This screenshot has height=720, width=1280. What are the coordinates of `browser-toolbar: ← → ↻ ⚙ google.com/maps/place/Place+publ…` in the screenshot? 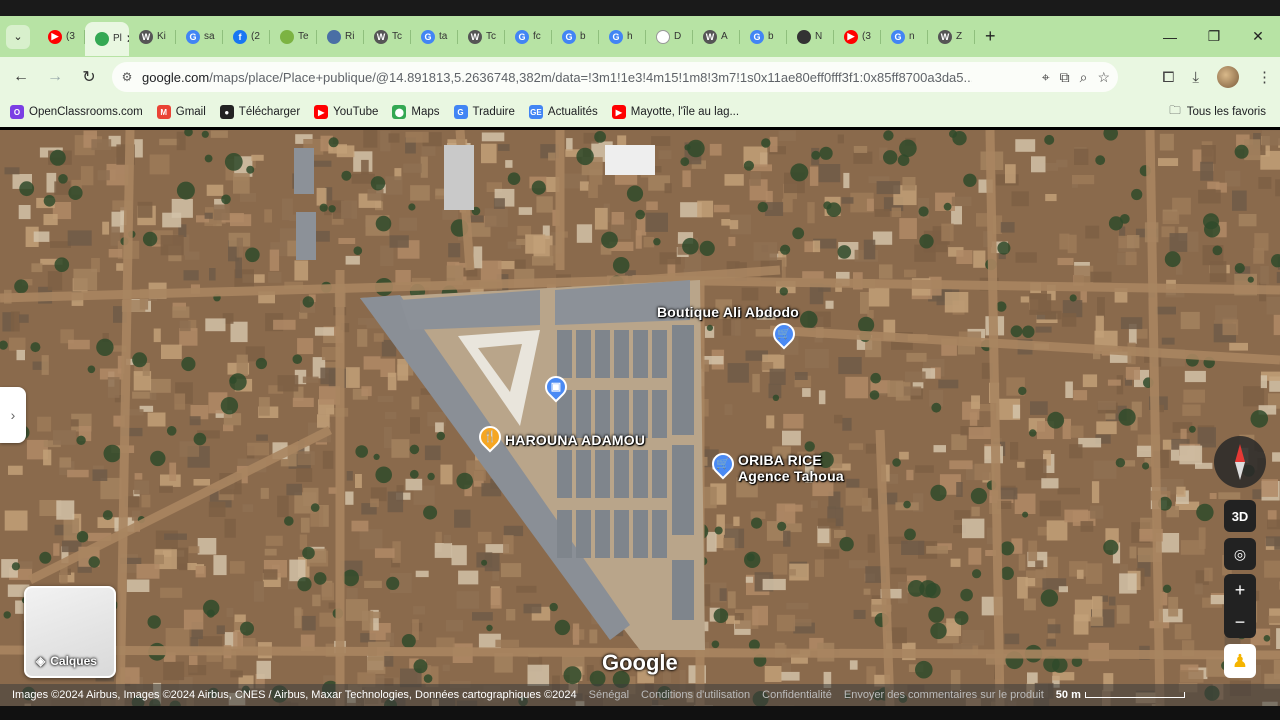 It's located at (640, 77).